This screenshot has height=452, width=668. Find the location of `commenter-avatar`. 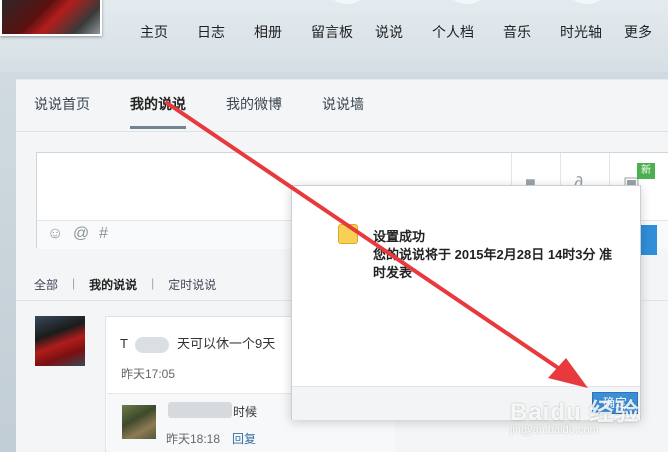

commenter-avatar is located at coordinates (139, 422).